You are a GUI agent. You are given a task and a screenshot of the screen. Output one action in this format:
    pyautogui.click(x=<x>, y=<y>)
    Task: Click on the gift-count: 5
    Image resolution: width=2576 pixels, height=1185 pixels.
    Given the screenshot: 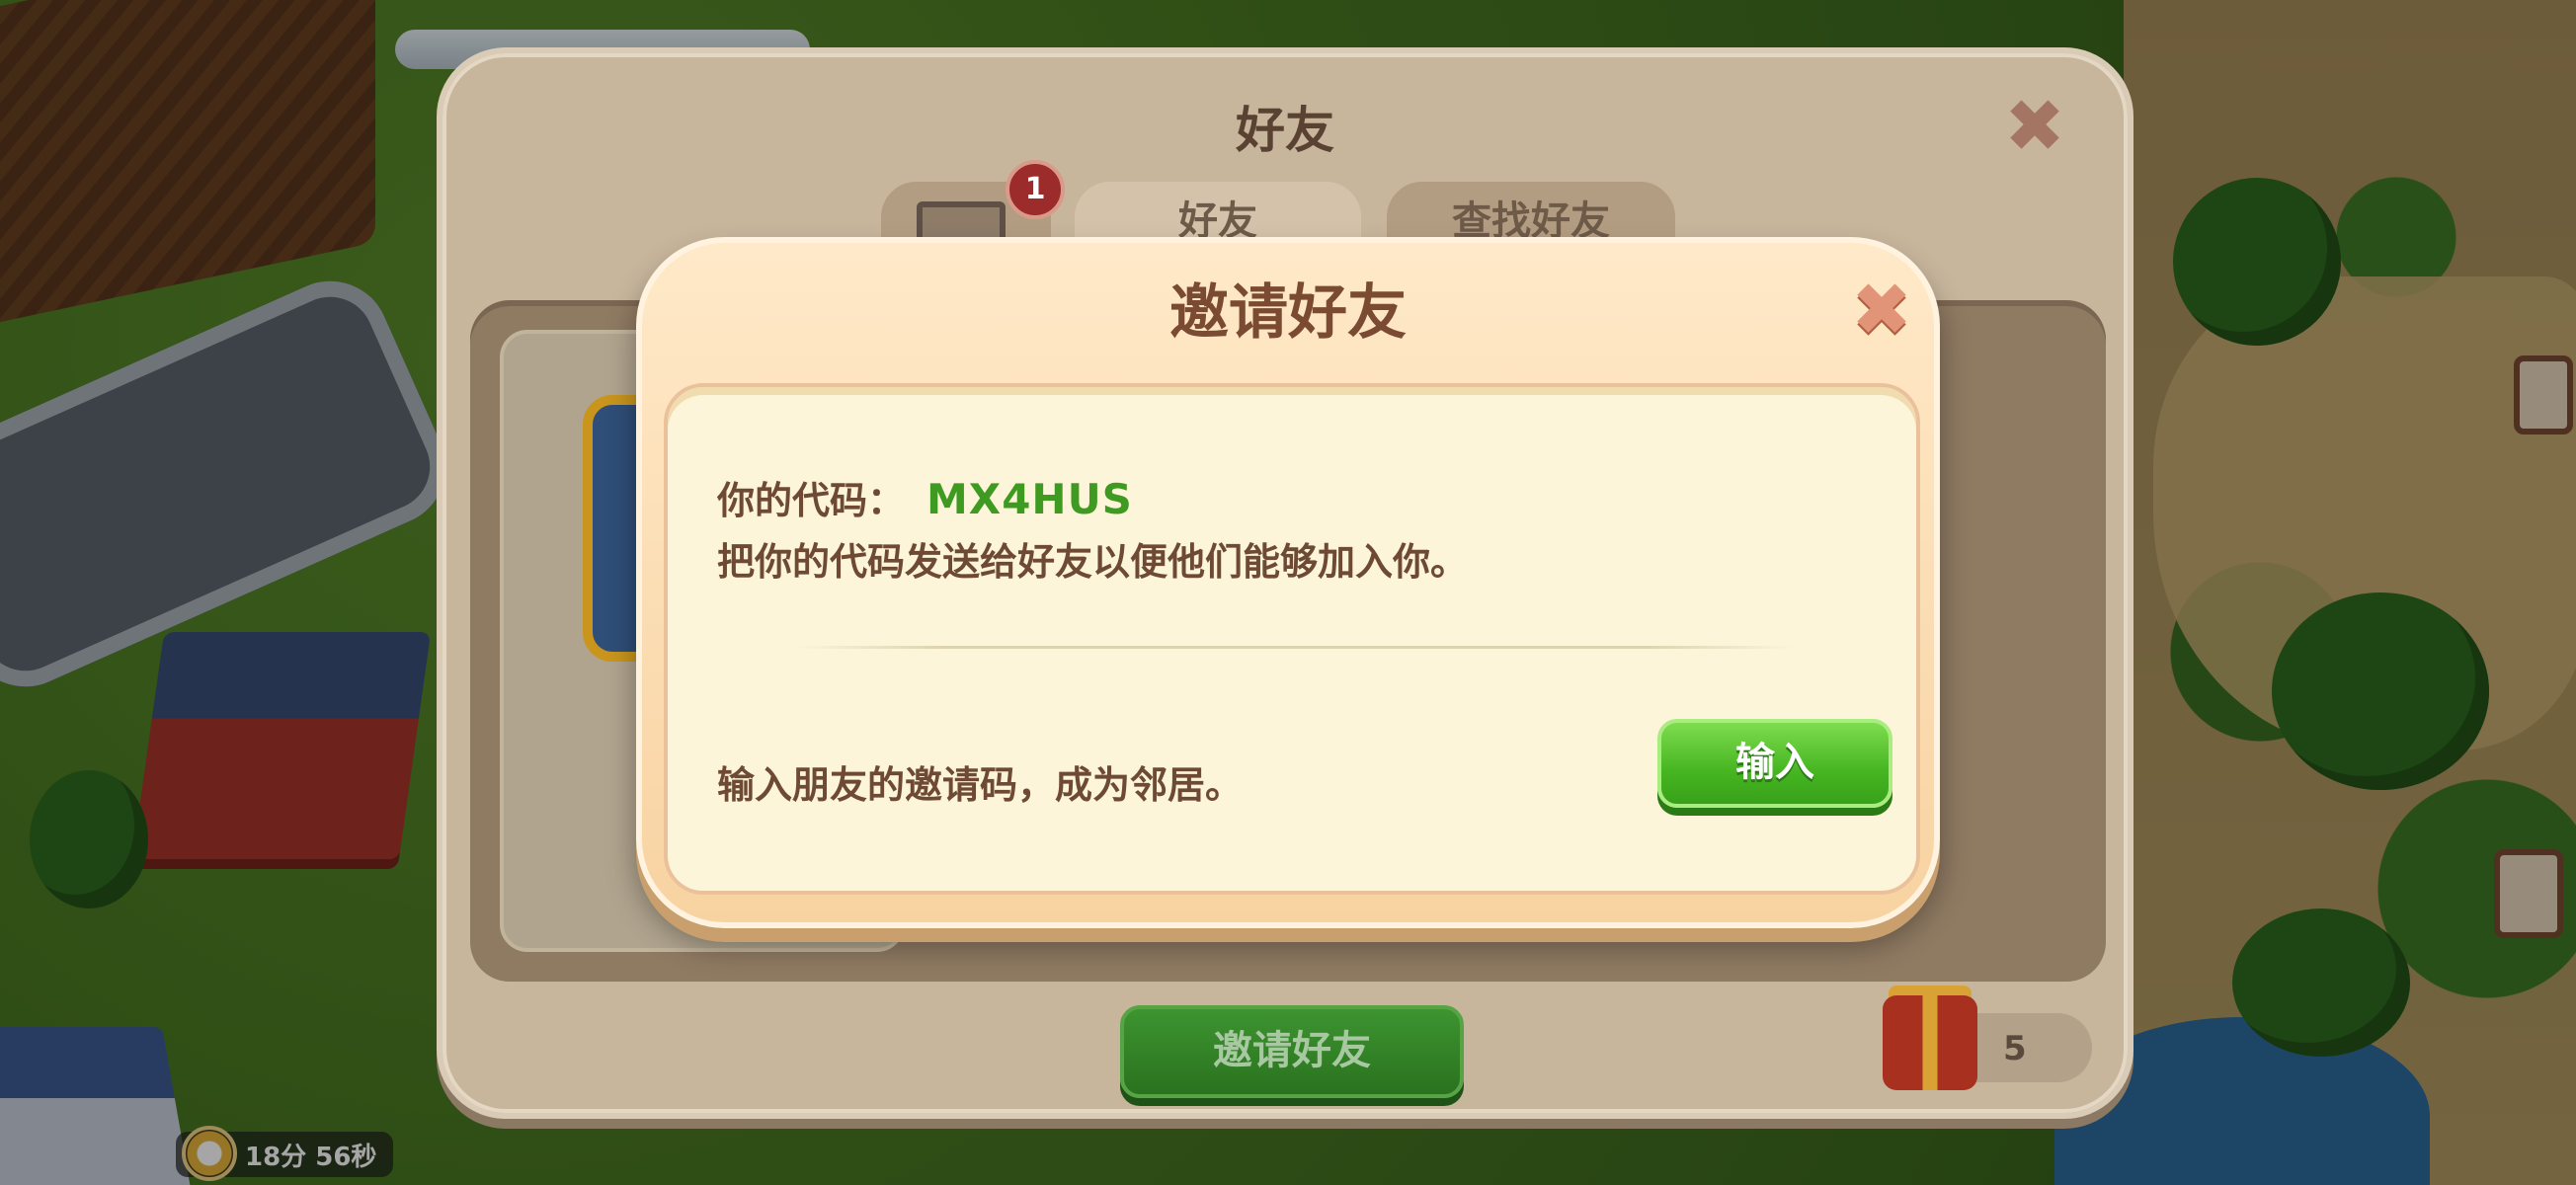 What is the action you would take?
    pyautogui.click(x=2015, y=1048)
    